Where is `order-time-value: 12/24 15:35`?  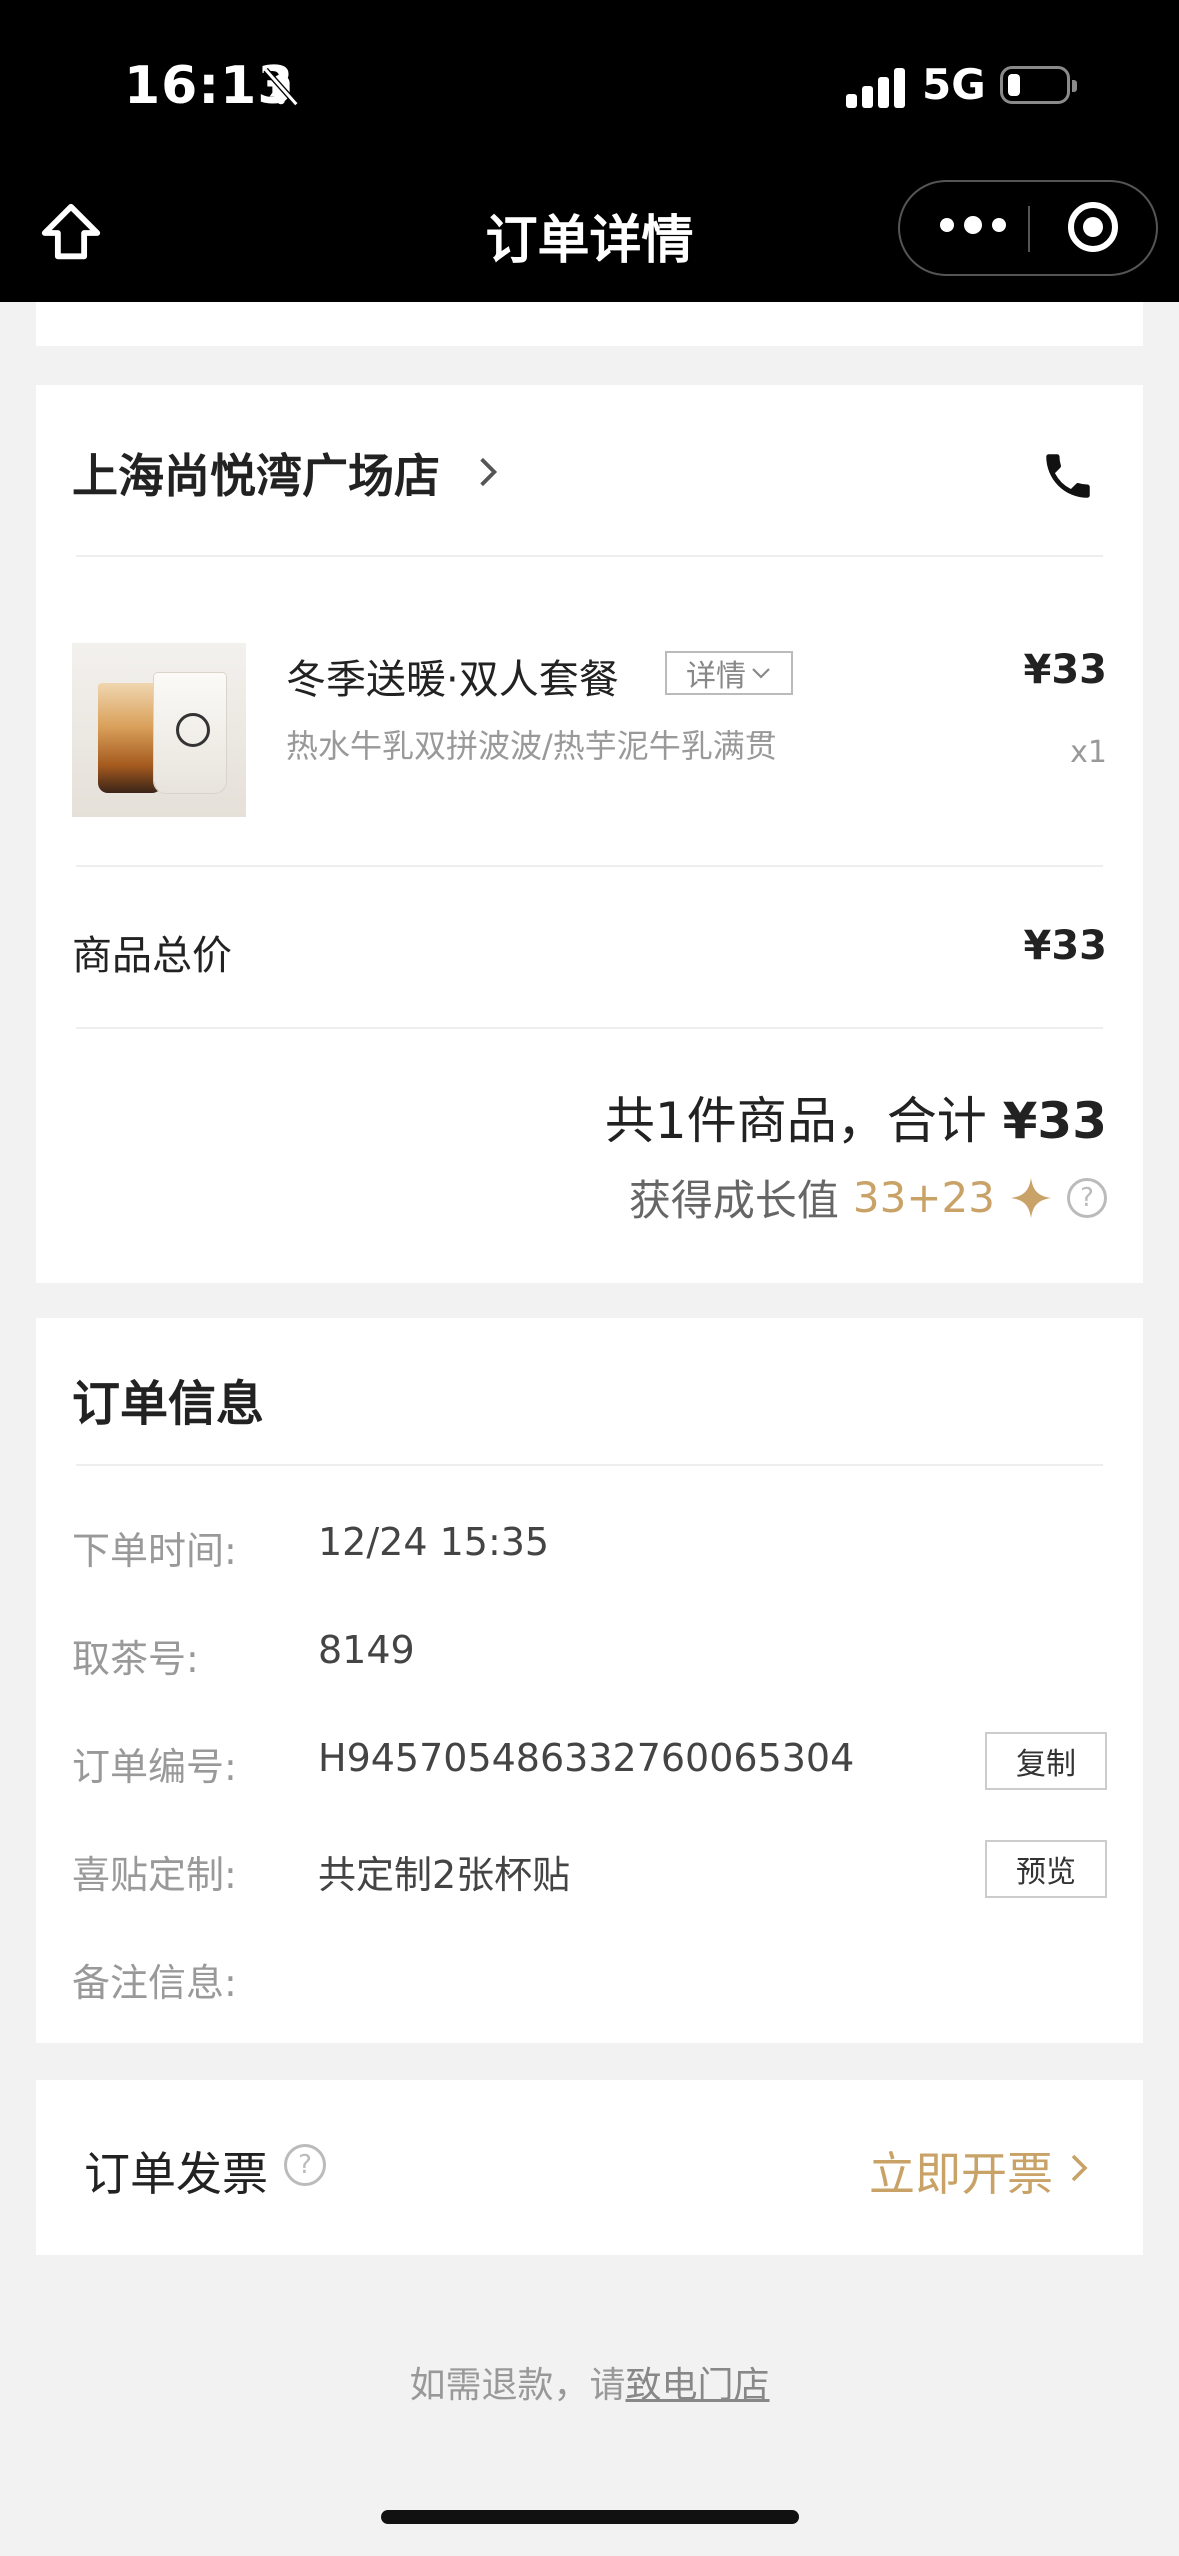 order-time-value: 12/24 15:35 is located at coordinates (434, 1542).